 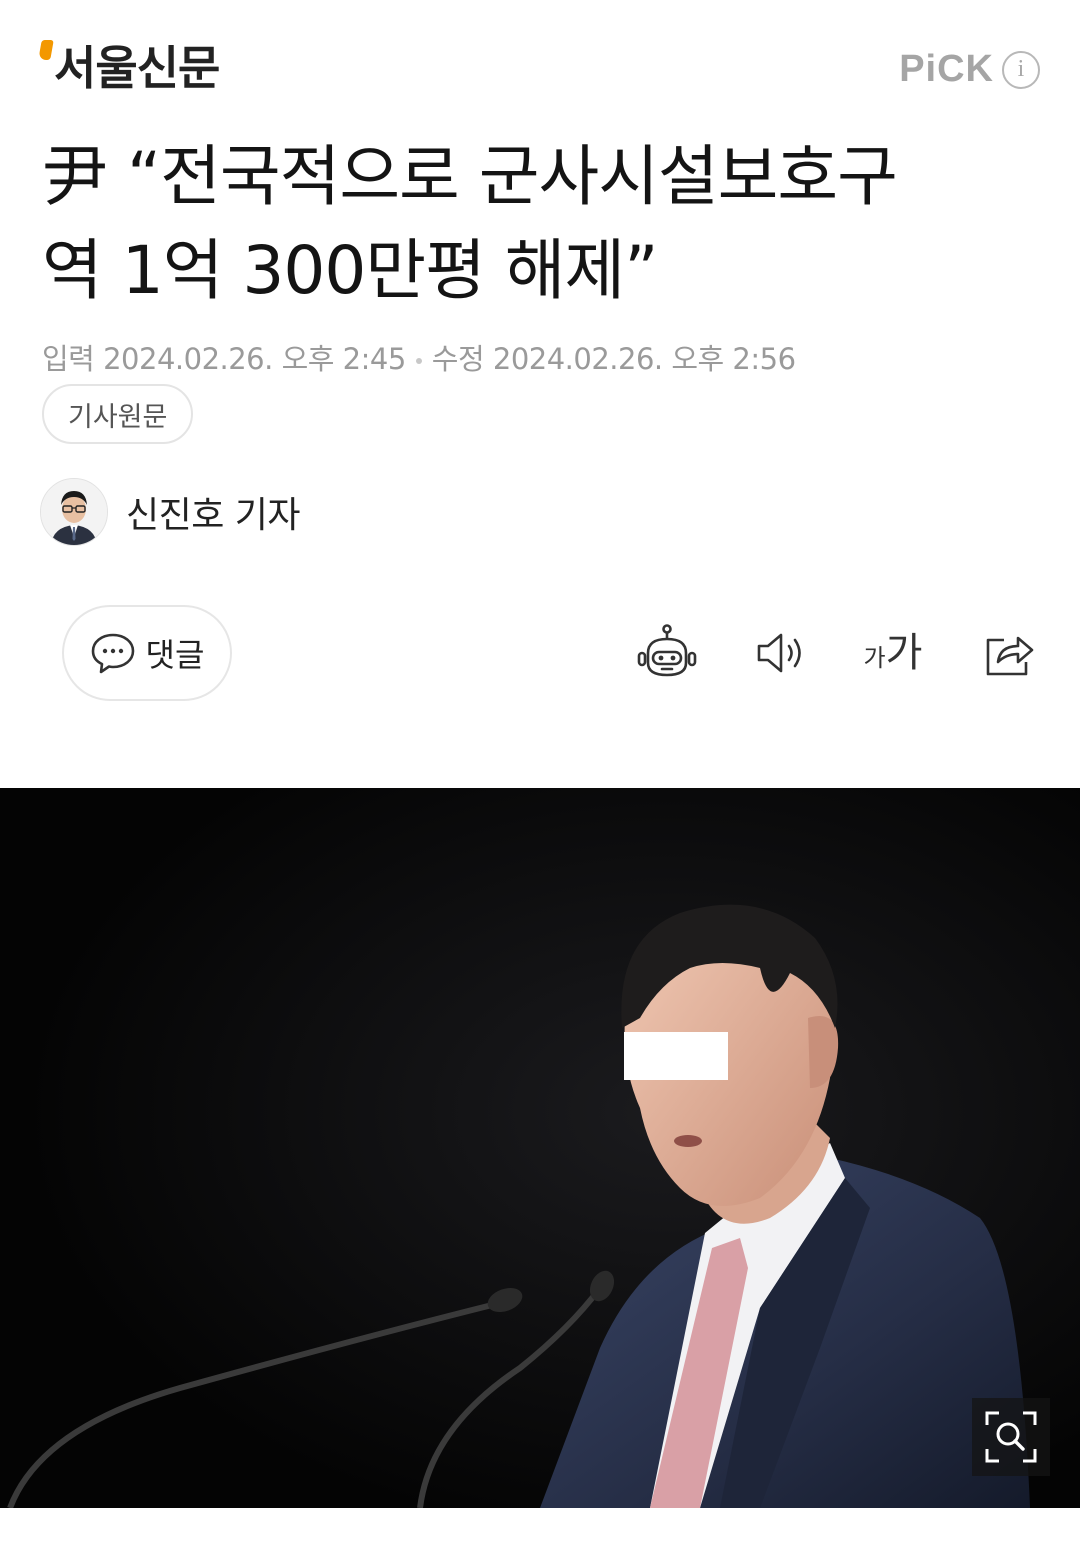 I want to click on newspaper-logo: 서울신문, so click(x=129, y=68).